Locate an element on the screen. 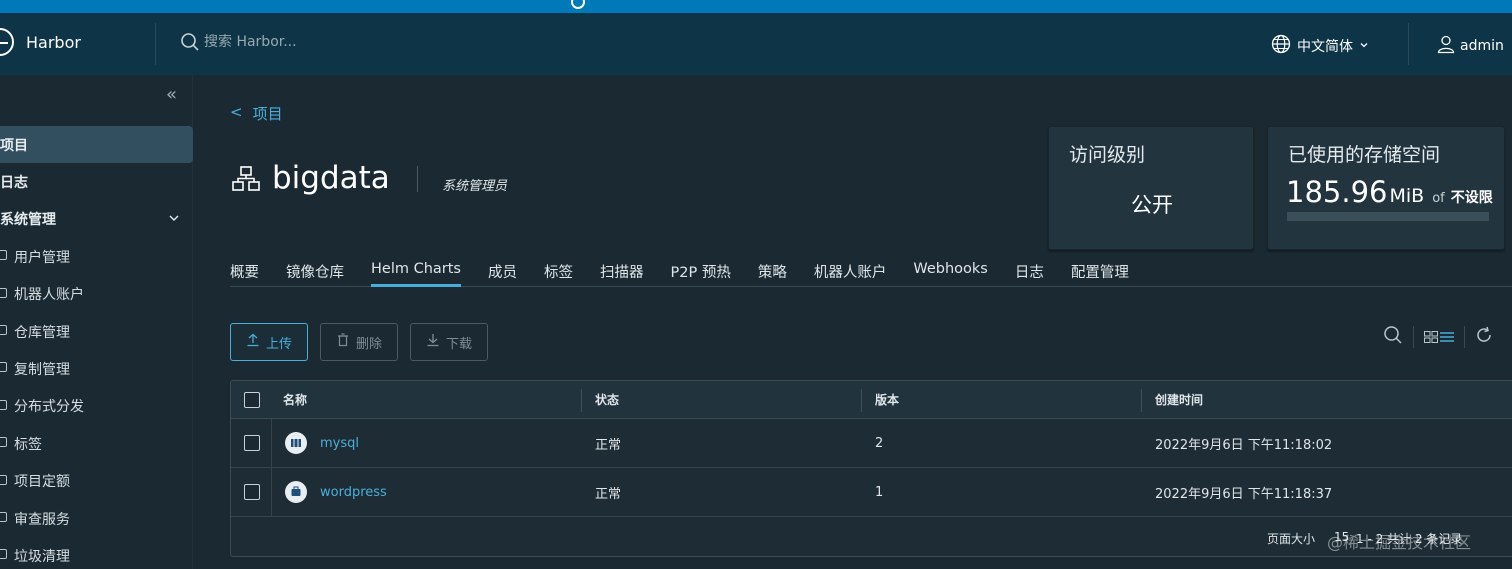  sidebar-item-label: 仓库管理 is located at coordinates (42, 332).